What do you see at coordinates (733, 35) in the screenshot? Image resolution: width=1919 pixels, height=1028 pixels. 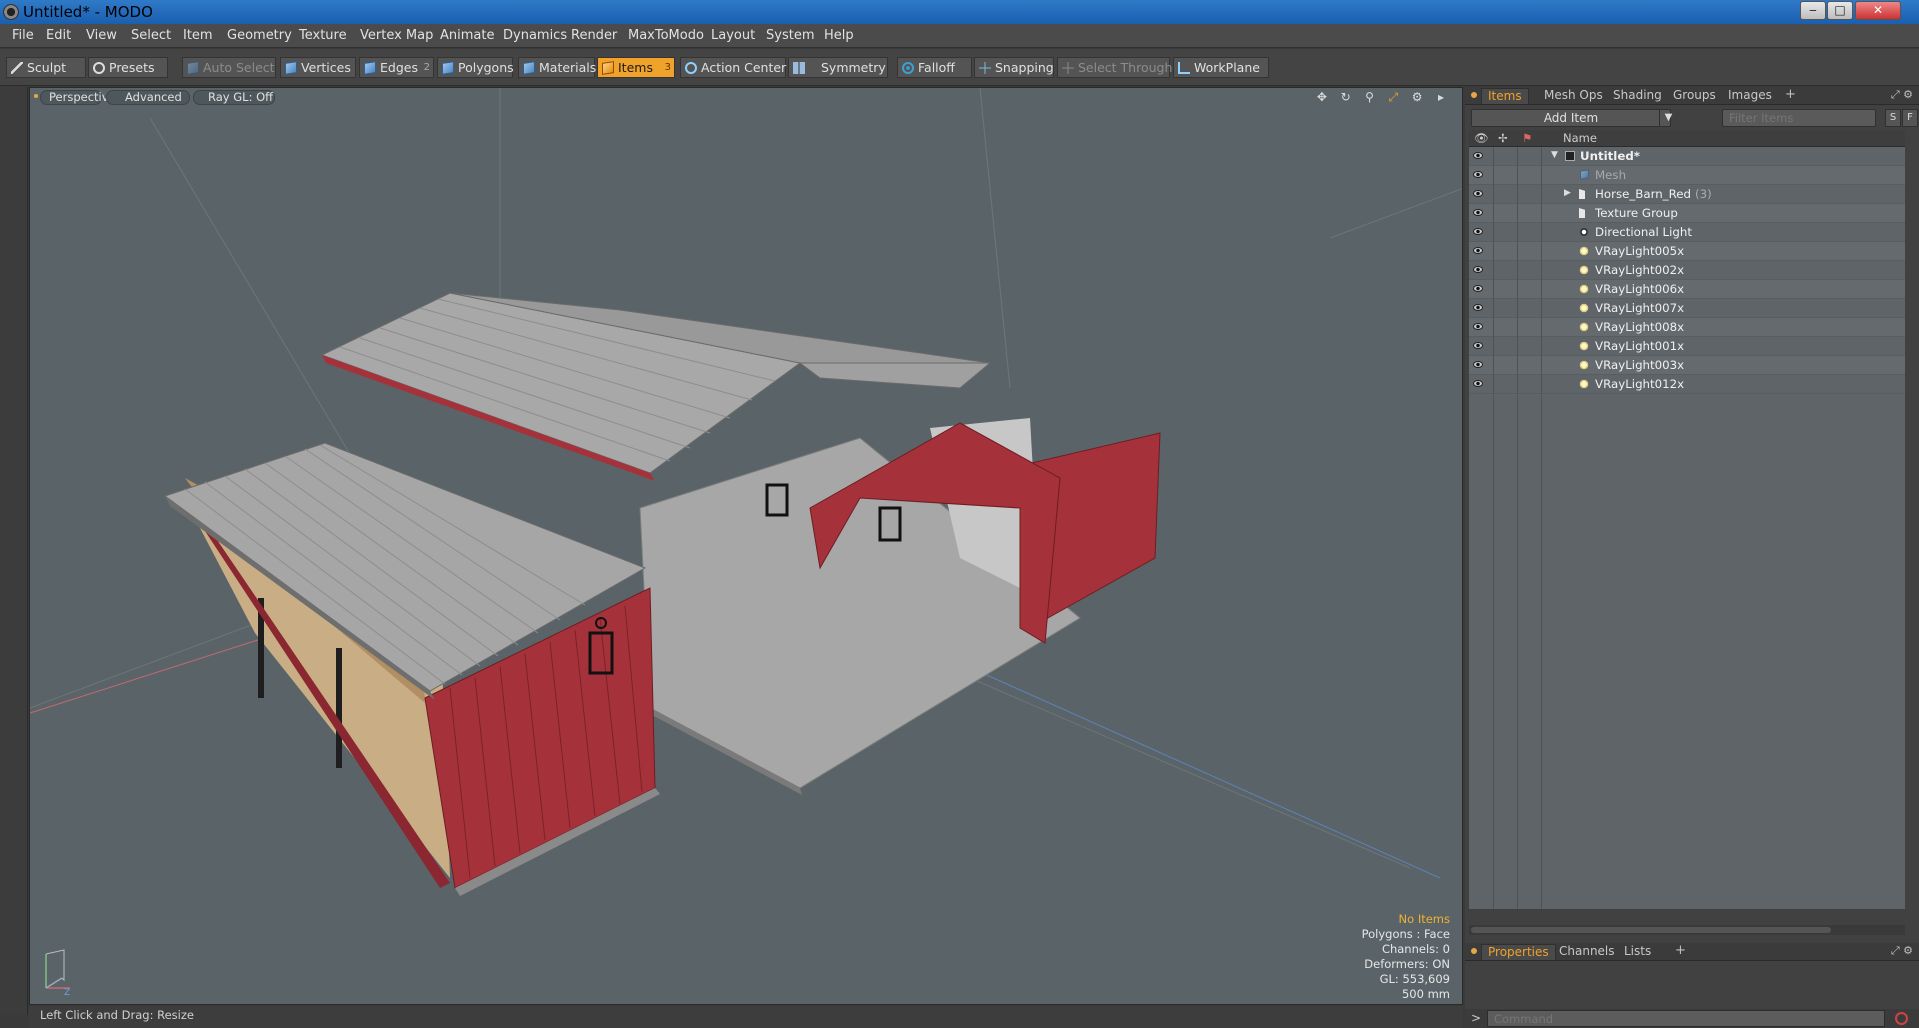 I see `menu-layout: Layout` at bounding box center [733, 35].